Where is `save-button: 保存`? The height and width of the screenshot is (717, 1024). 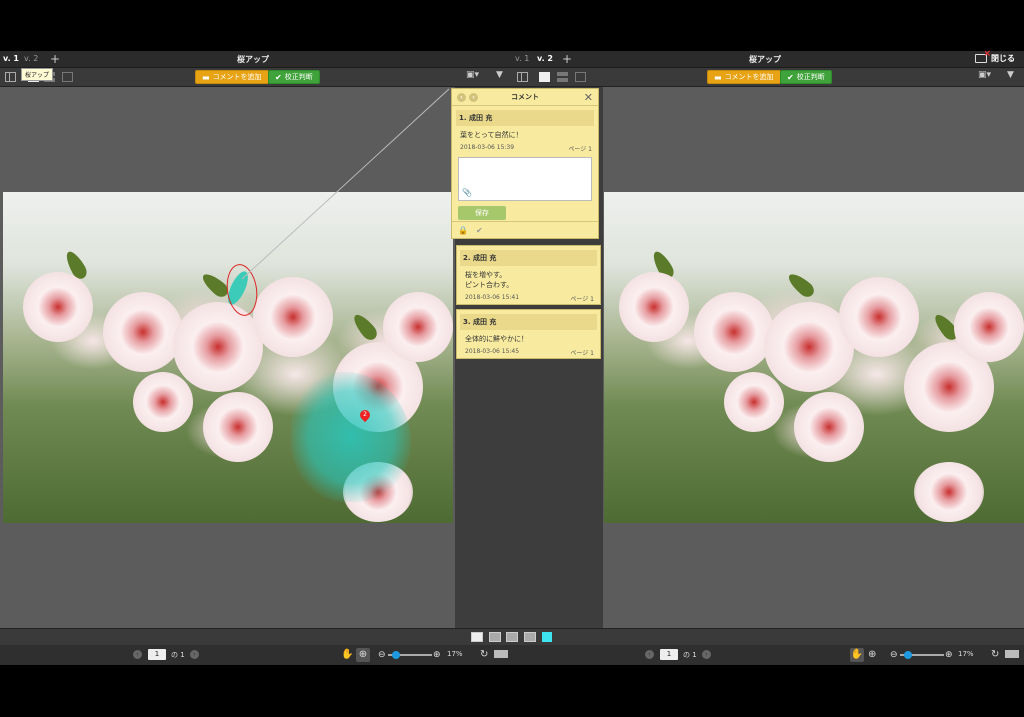
save-button: 保存 is located at coordinates (482, 213).